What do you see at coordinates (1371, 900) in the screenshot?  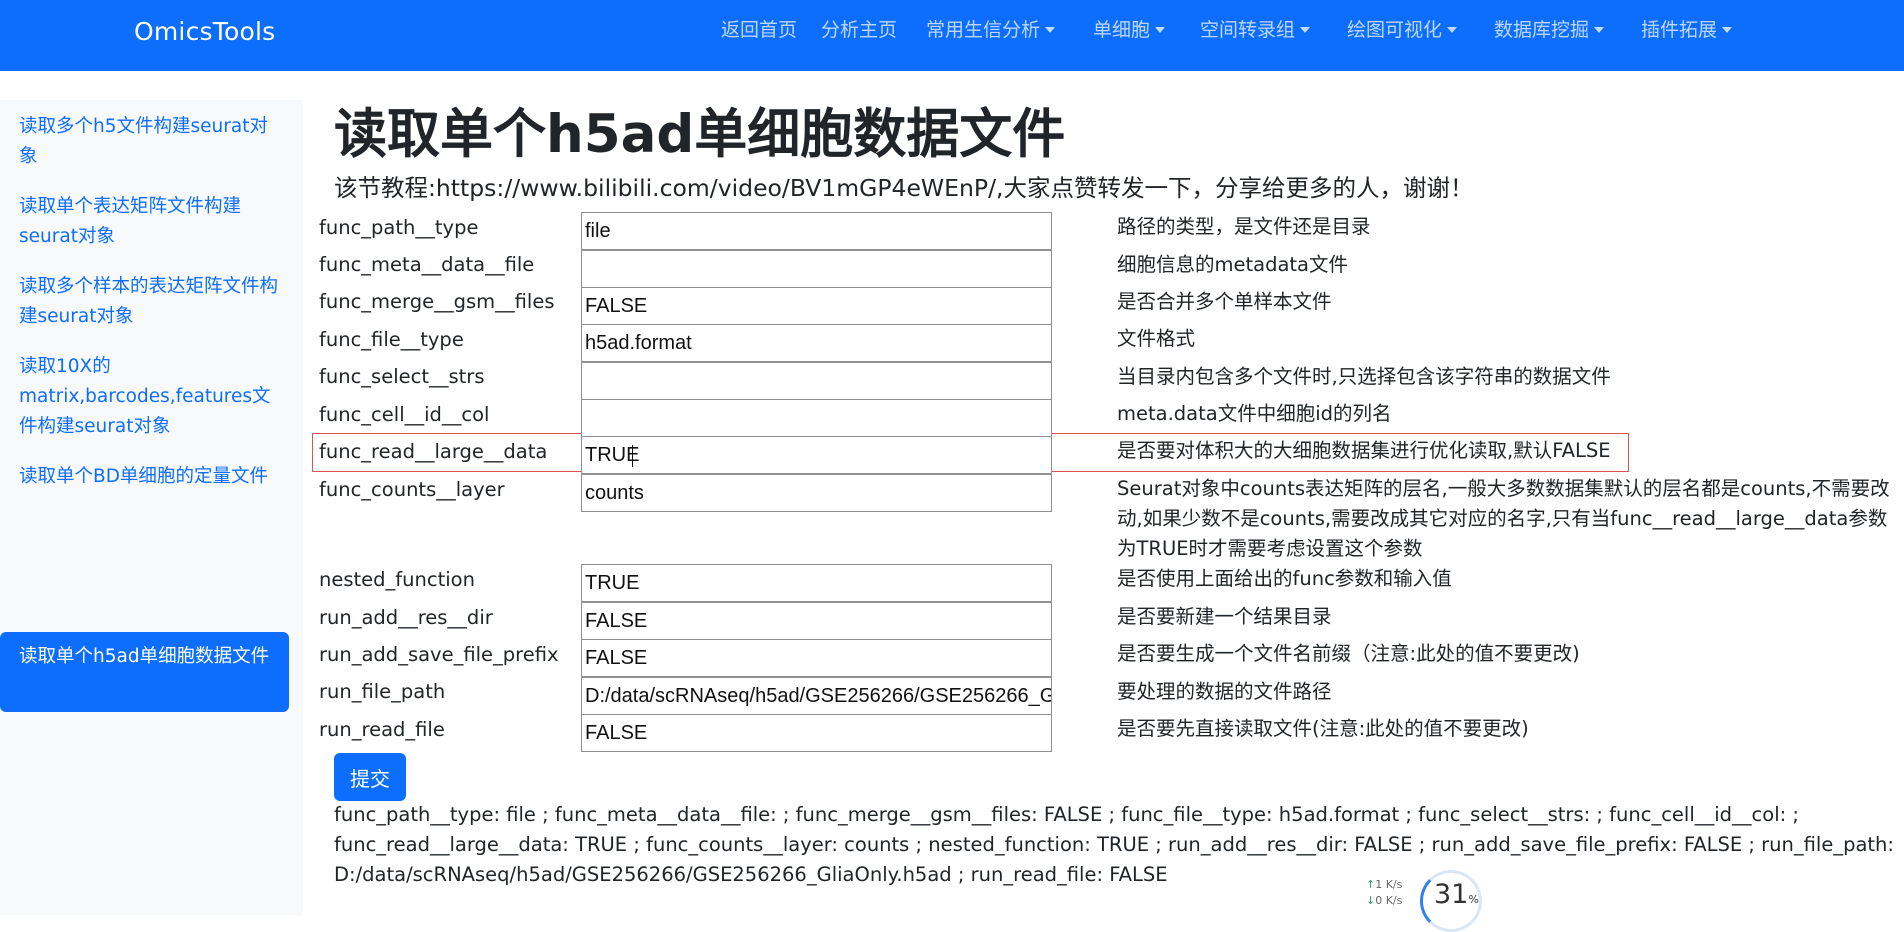 I see `down-arrow-icon: ↓` at bounding box center [1371, 900].